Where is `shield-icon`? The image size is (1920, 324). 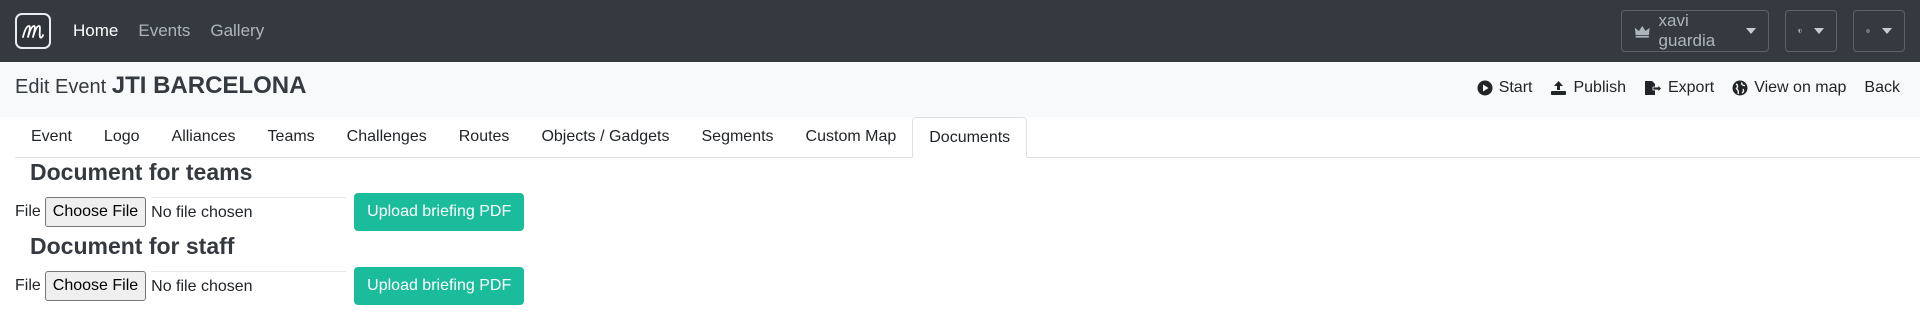
shield-icon is located at coordinates (1800, 31).